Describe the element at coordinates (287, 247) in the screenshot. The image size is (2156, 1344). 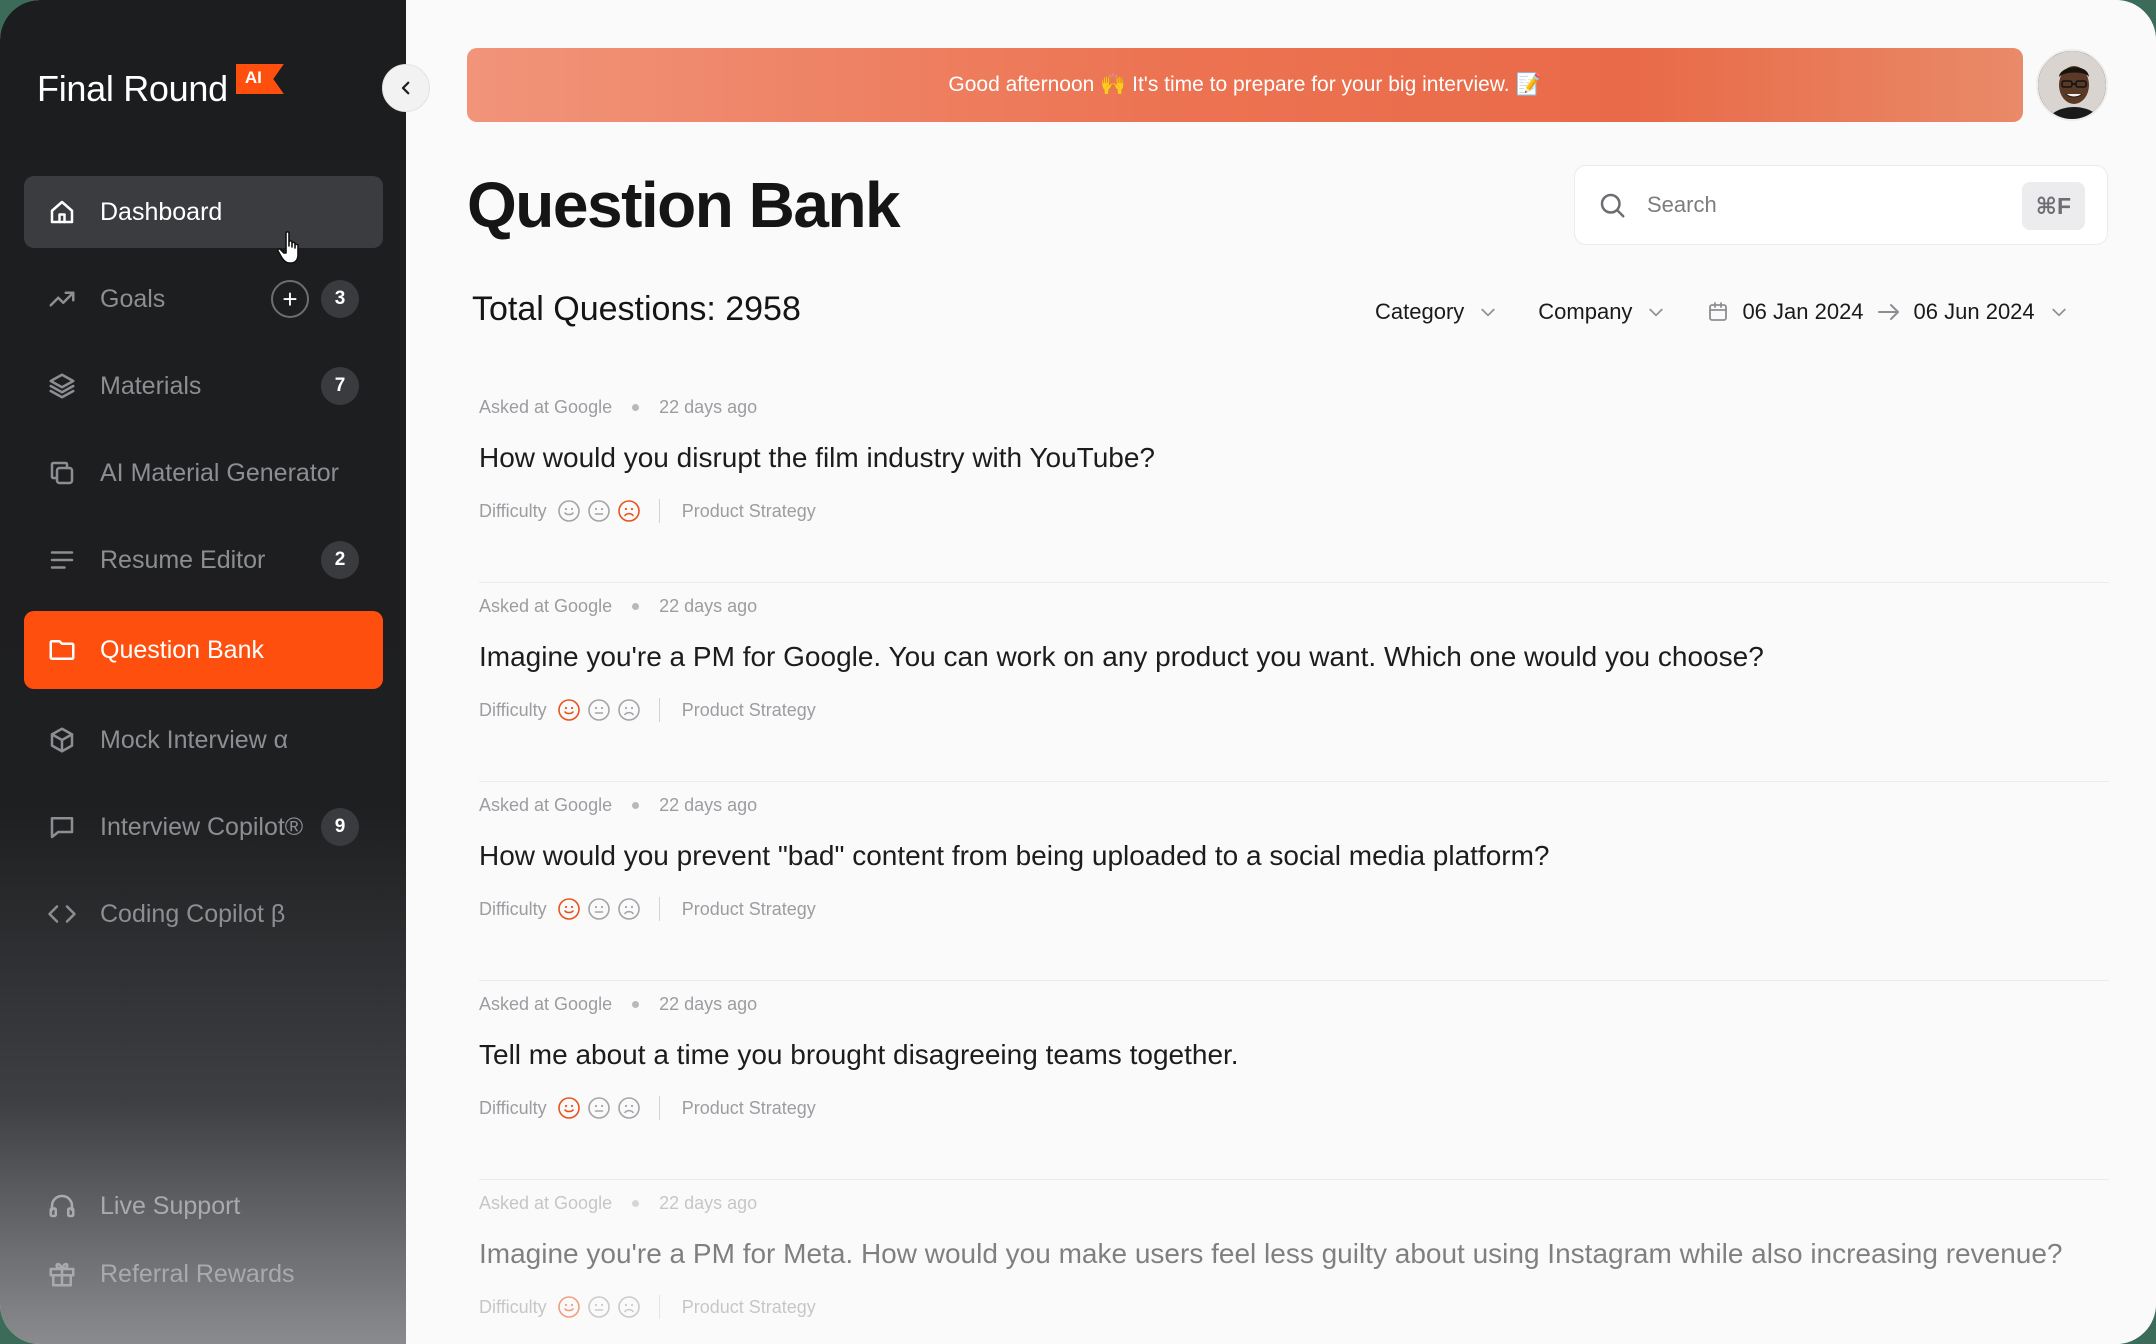
I see `hand-cursor-icon` at that location.